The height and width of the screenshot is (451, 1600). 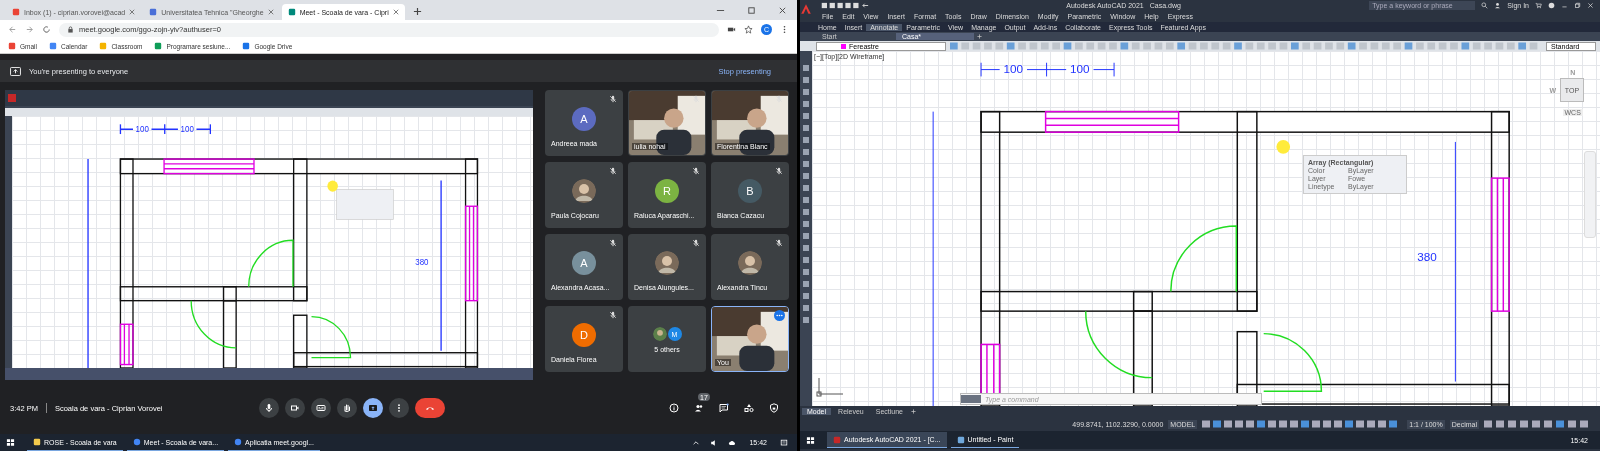 I want to click on microphone-button, so click(x=268, y=408).